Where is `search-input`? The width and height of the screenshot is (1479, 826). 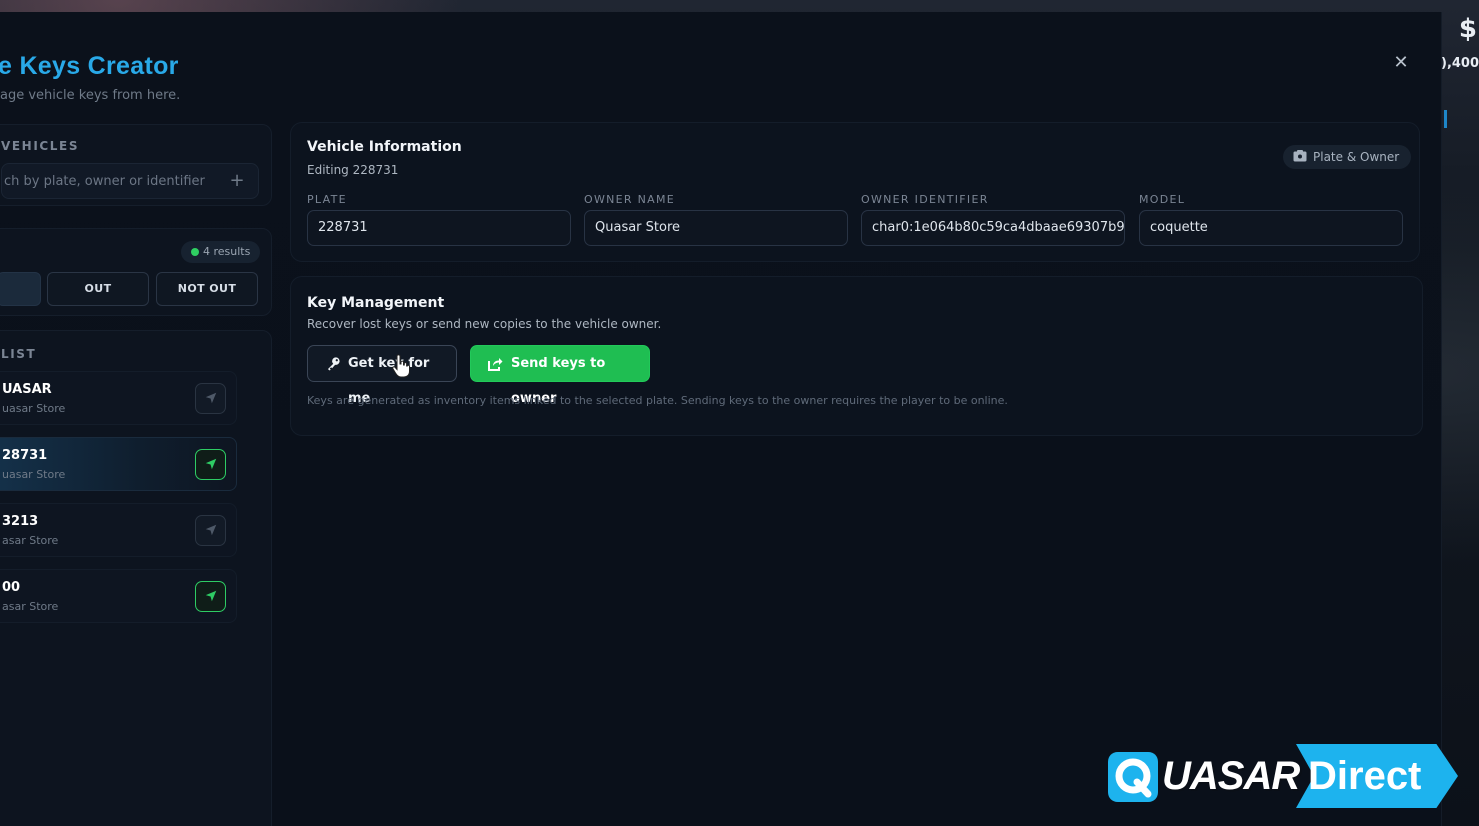
search-input is located at coordinates (112, 181).